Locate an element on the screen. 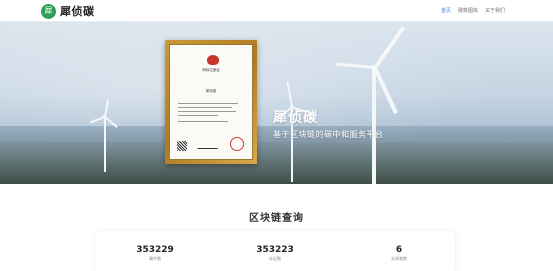 This screenshot has width=553, height=271. hero-subtitle: 基于区块链的碳中和服务平台 is located at coordinates (328, 134).